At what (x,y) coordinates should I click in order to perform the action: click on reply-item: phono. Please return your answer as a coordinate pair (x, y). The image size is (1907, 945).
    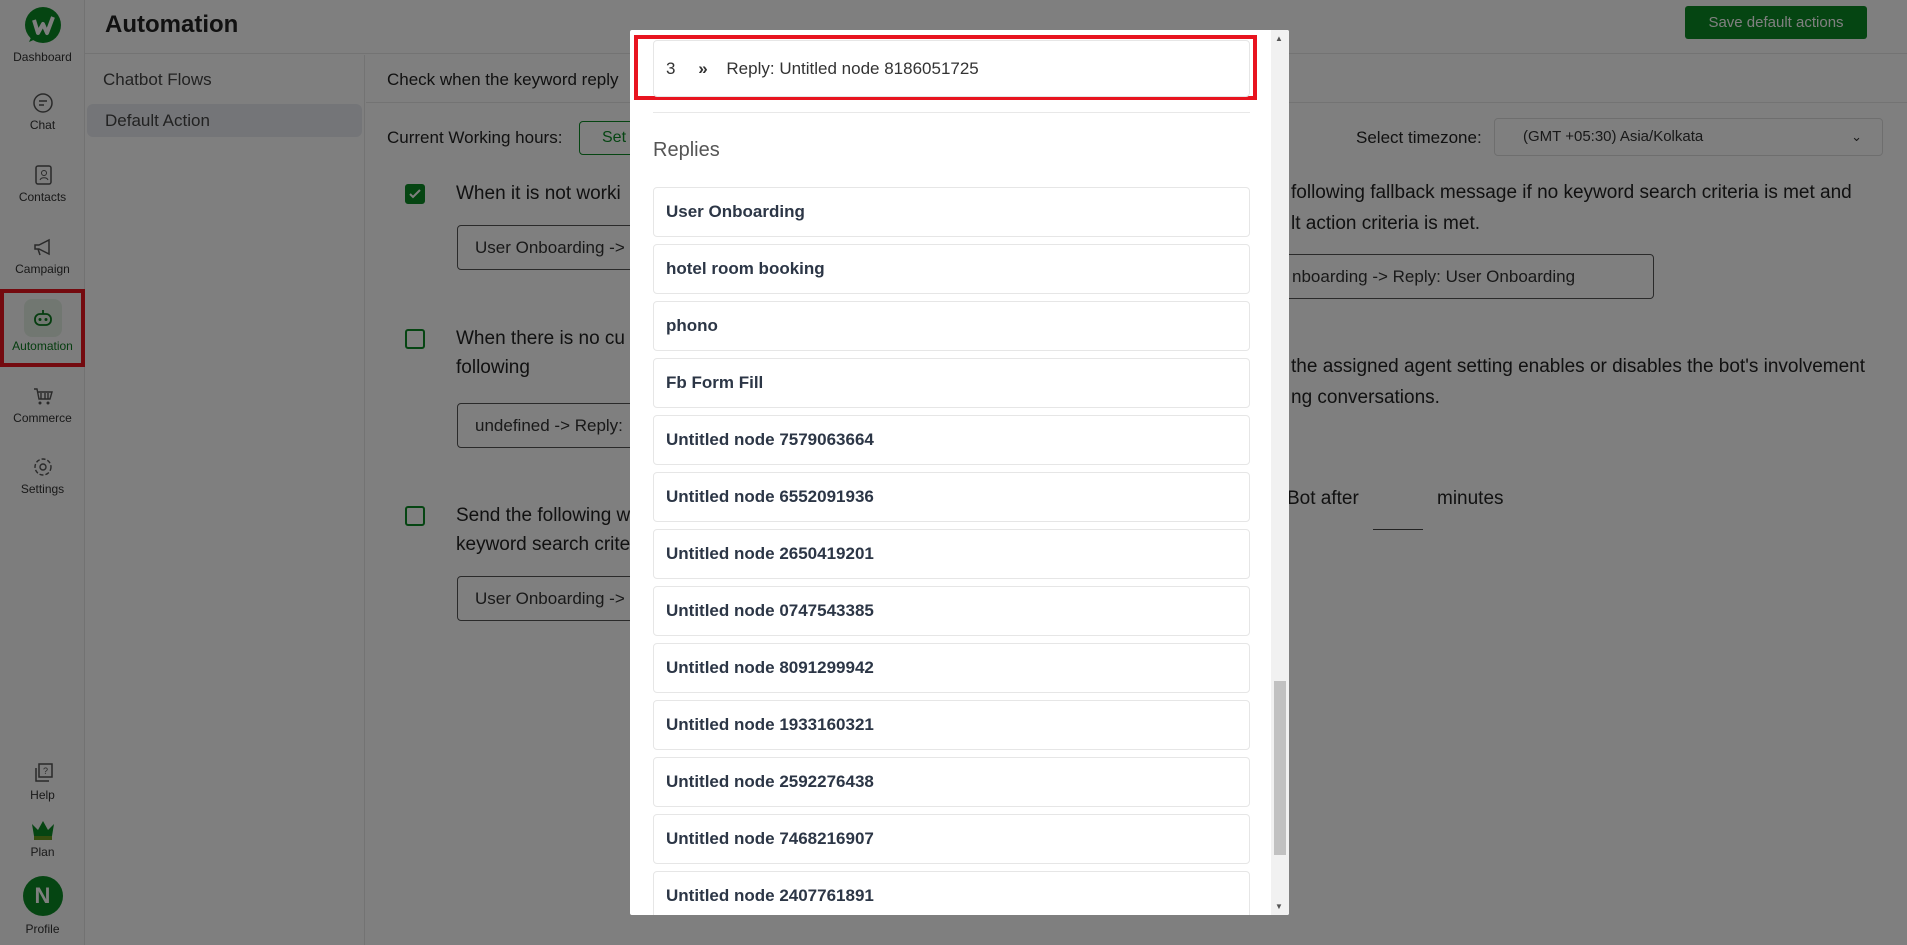
    Looking at the image, I should click on (951, 326).